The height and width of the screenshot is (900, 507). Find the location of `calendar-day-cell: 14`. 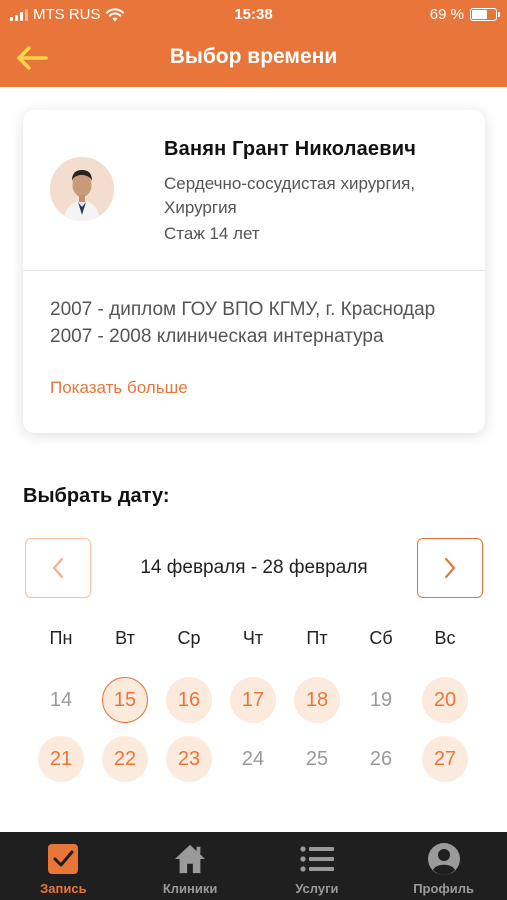

calendar-day-cell: 14 is located at coordinates (61, 700).